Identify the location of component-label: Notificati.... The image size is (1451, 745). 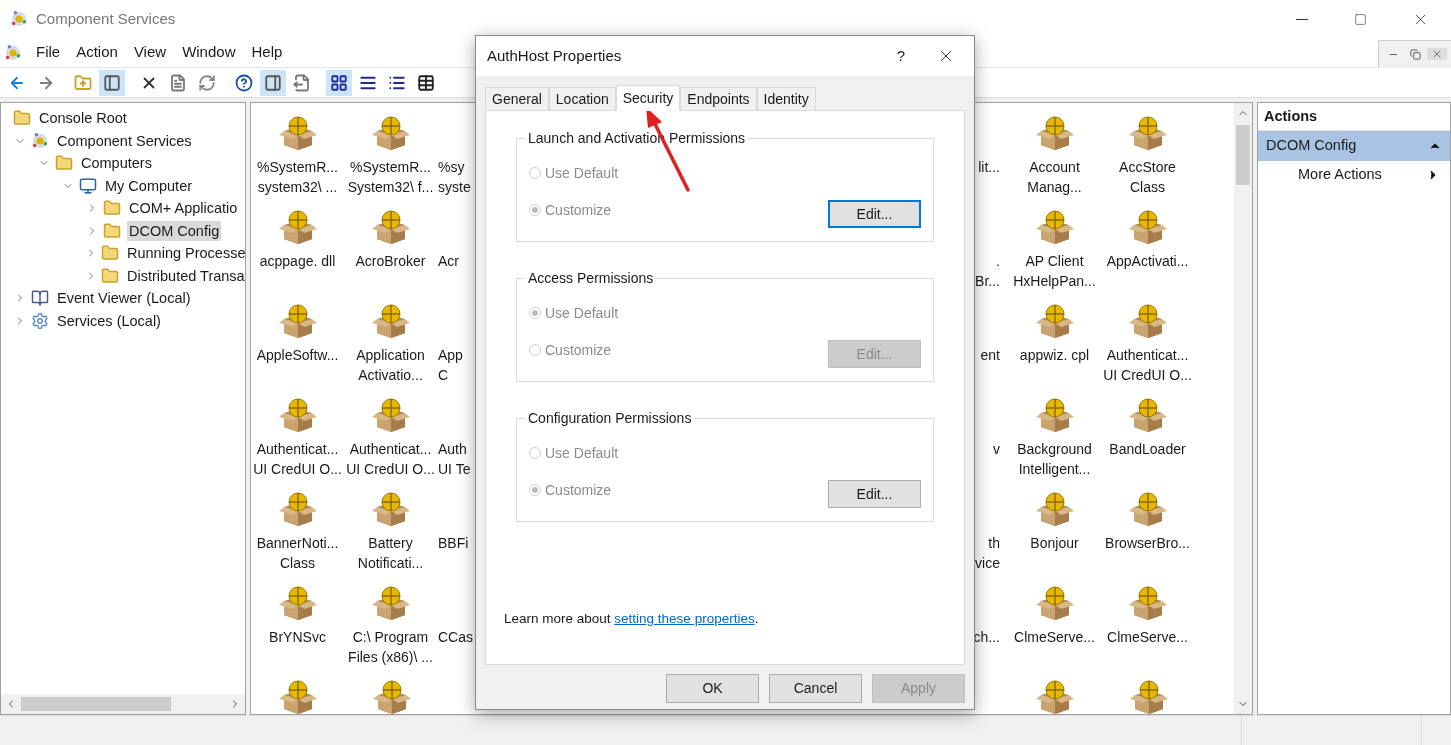
(390, 563).